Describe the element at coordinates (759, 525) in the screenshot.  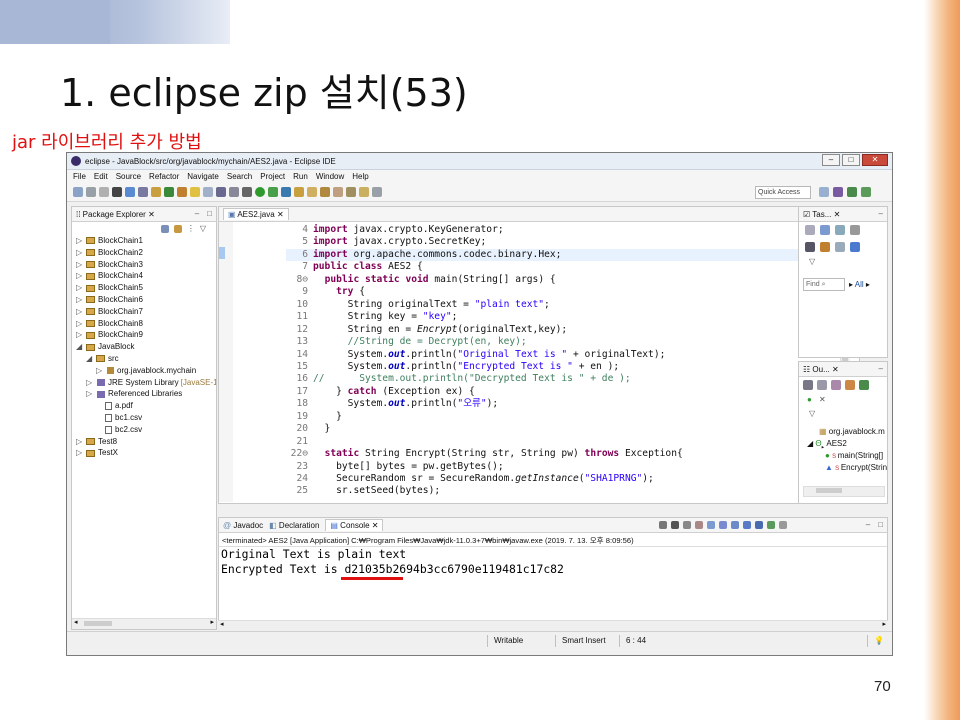
I see `pin-console-icon` at that location.